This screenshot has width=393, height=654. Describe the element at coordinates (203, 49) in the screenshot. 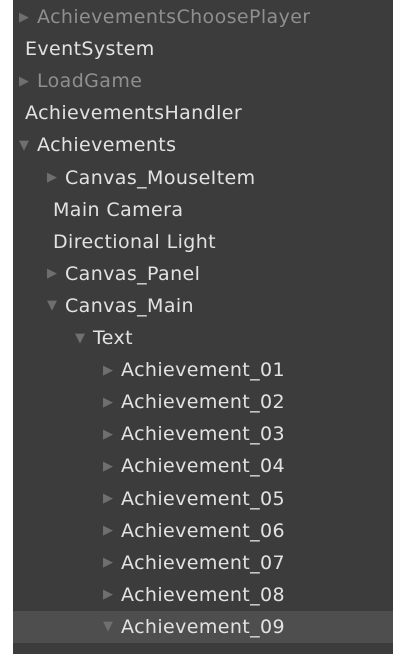

I see `hierarchy-item: EventSystem` at that location.